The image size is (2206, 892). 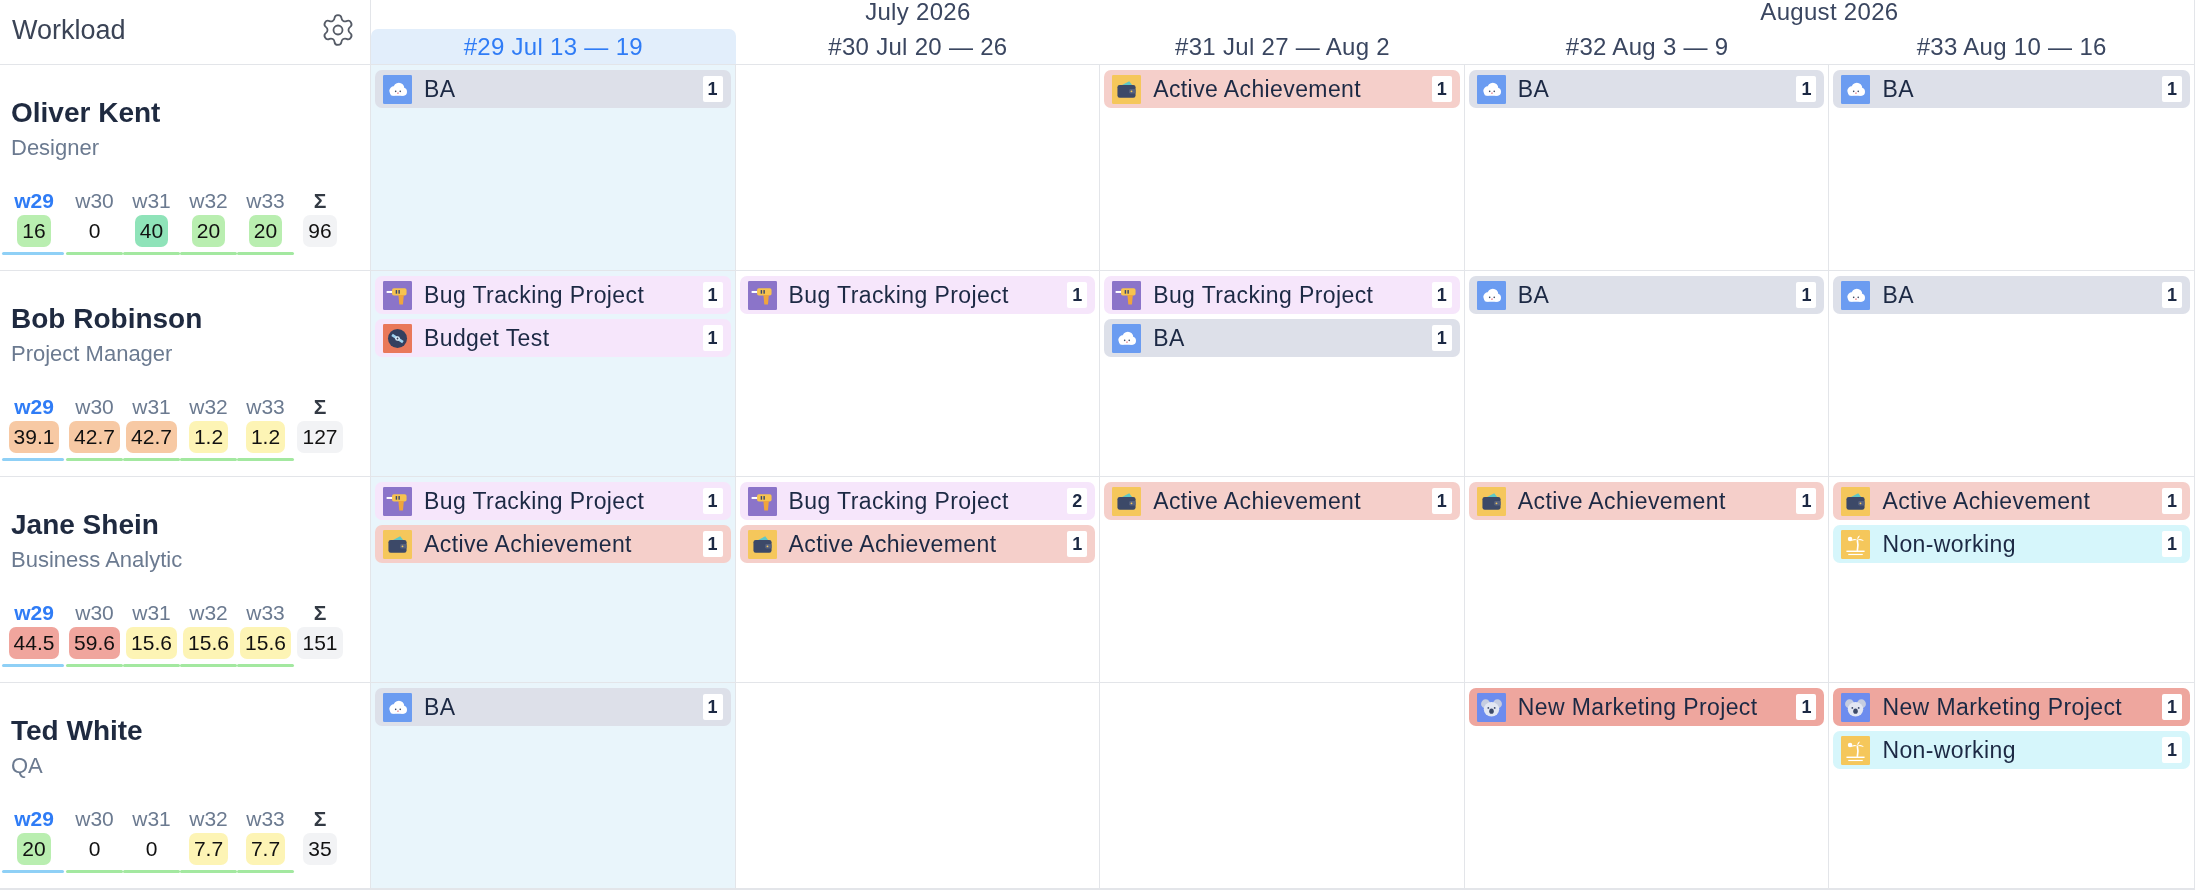 I want to click on week-hours: 59.6, so click(x=94, y=643).